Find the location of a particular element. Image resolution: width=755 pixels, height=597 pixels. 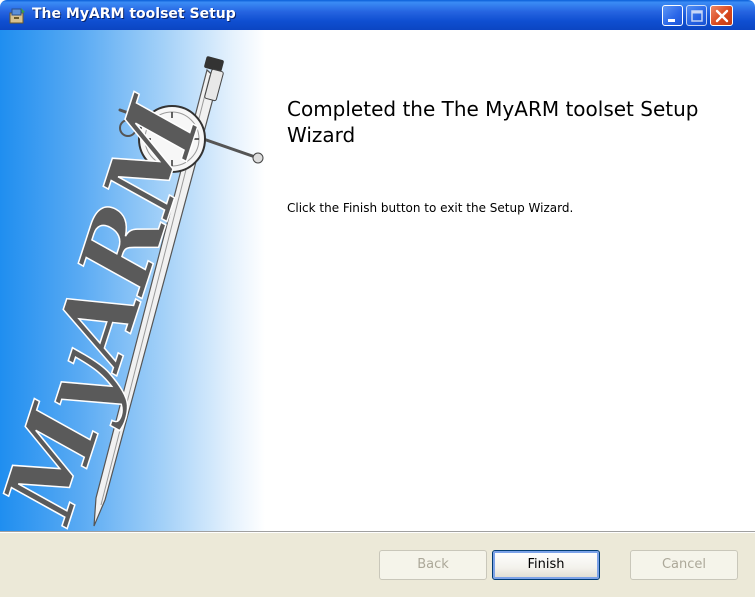

finish-button: Finish is located at coordinates (546, 565).